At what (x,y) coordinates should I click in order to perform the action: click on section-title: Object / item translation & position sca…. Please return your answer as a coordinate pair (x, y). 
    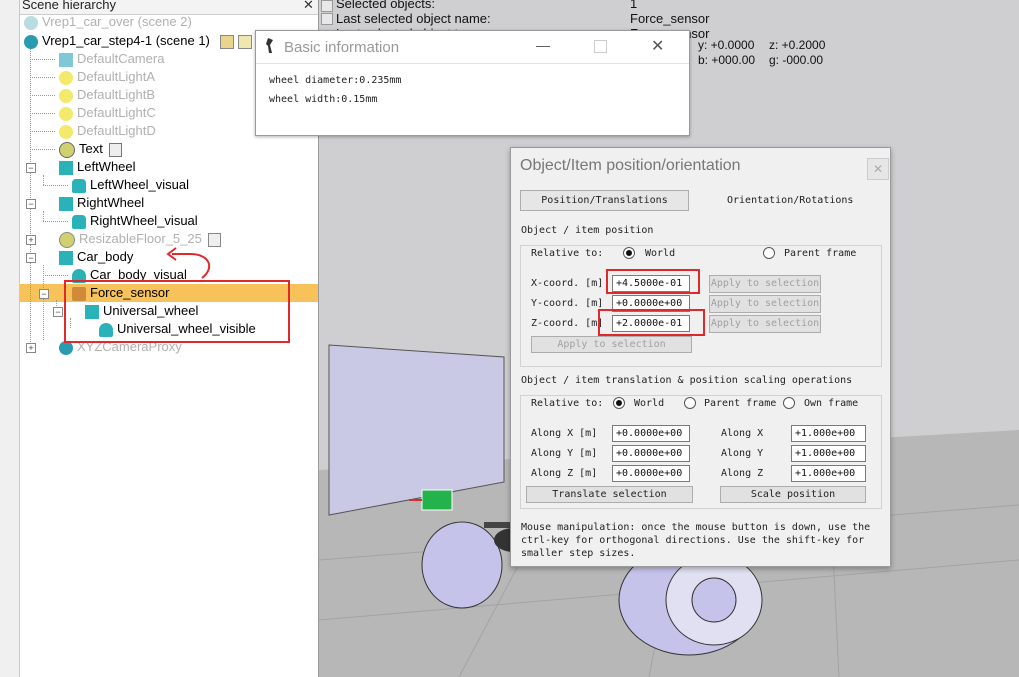
    Looking at the image, I should click on (687, 380).